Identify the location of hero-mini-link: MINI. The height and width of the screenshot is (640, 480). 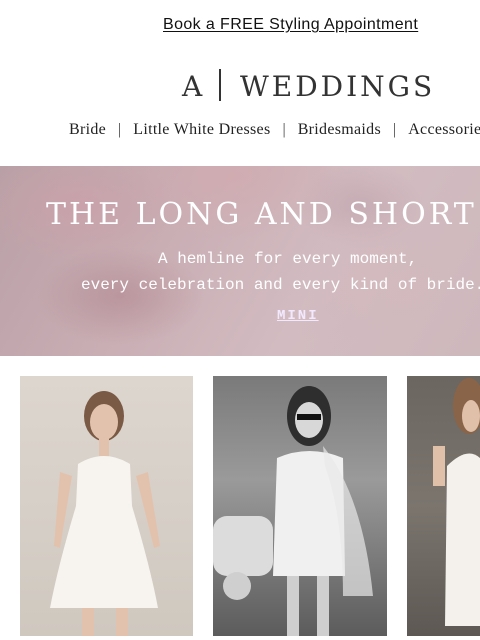
(298, 316).